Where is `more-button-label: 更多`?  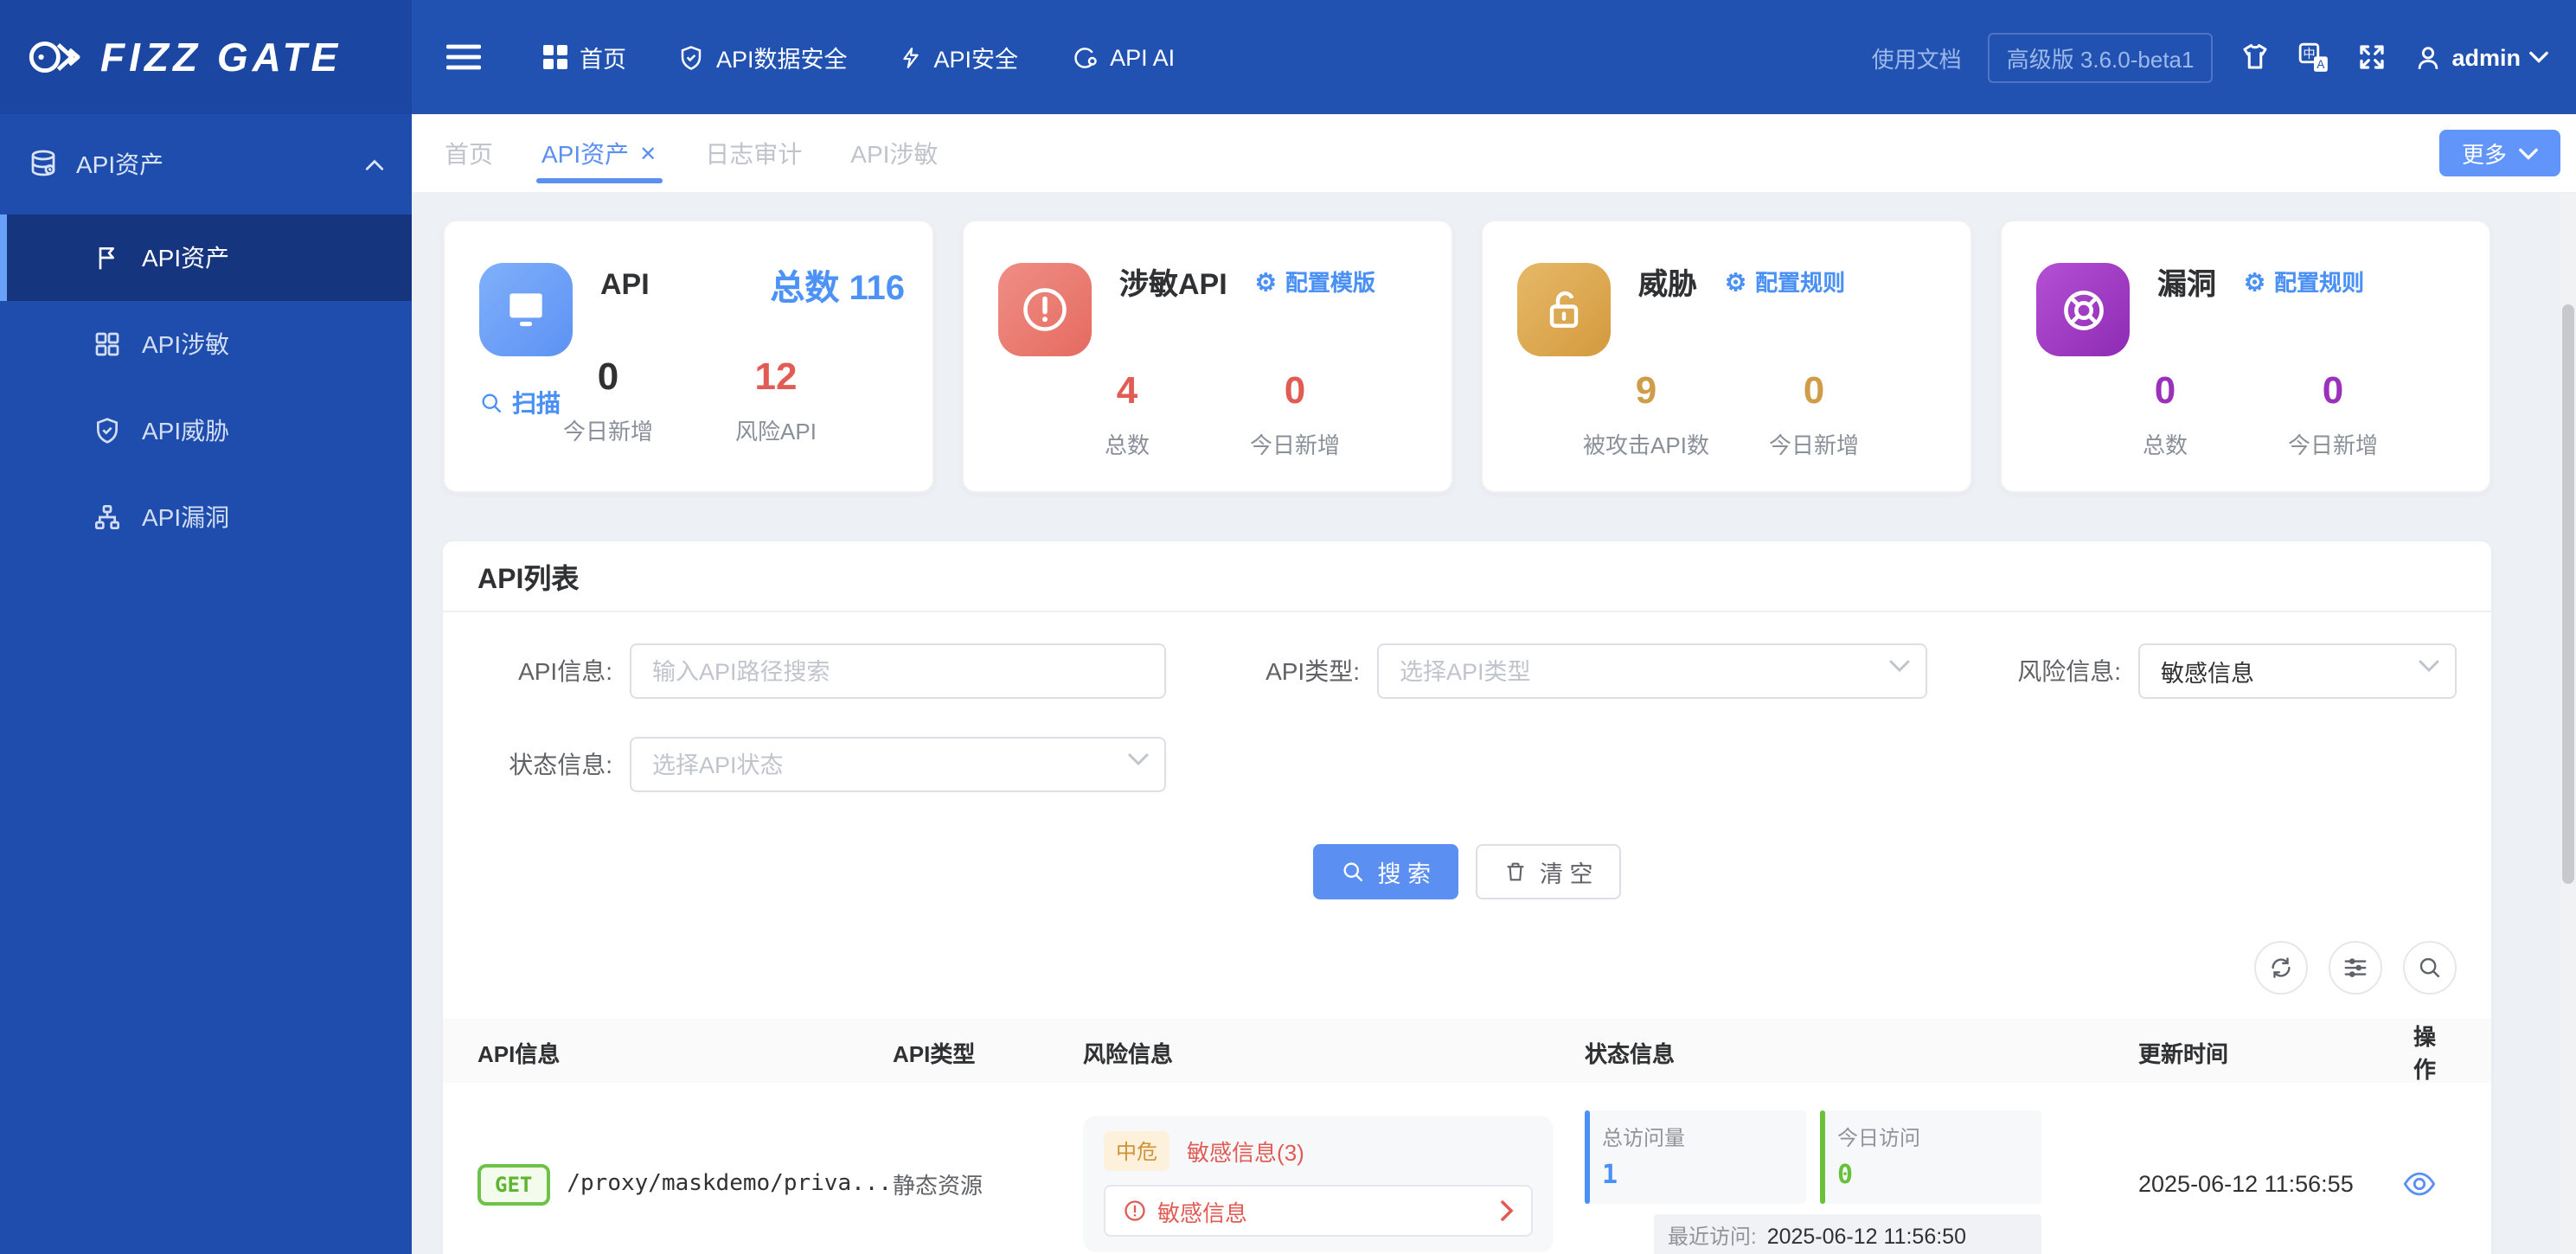 more-button-label: 更多 is located at coordinates (2484, 155).